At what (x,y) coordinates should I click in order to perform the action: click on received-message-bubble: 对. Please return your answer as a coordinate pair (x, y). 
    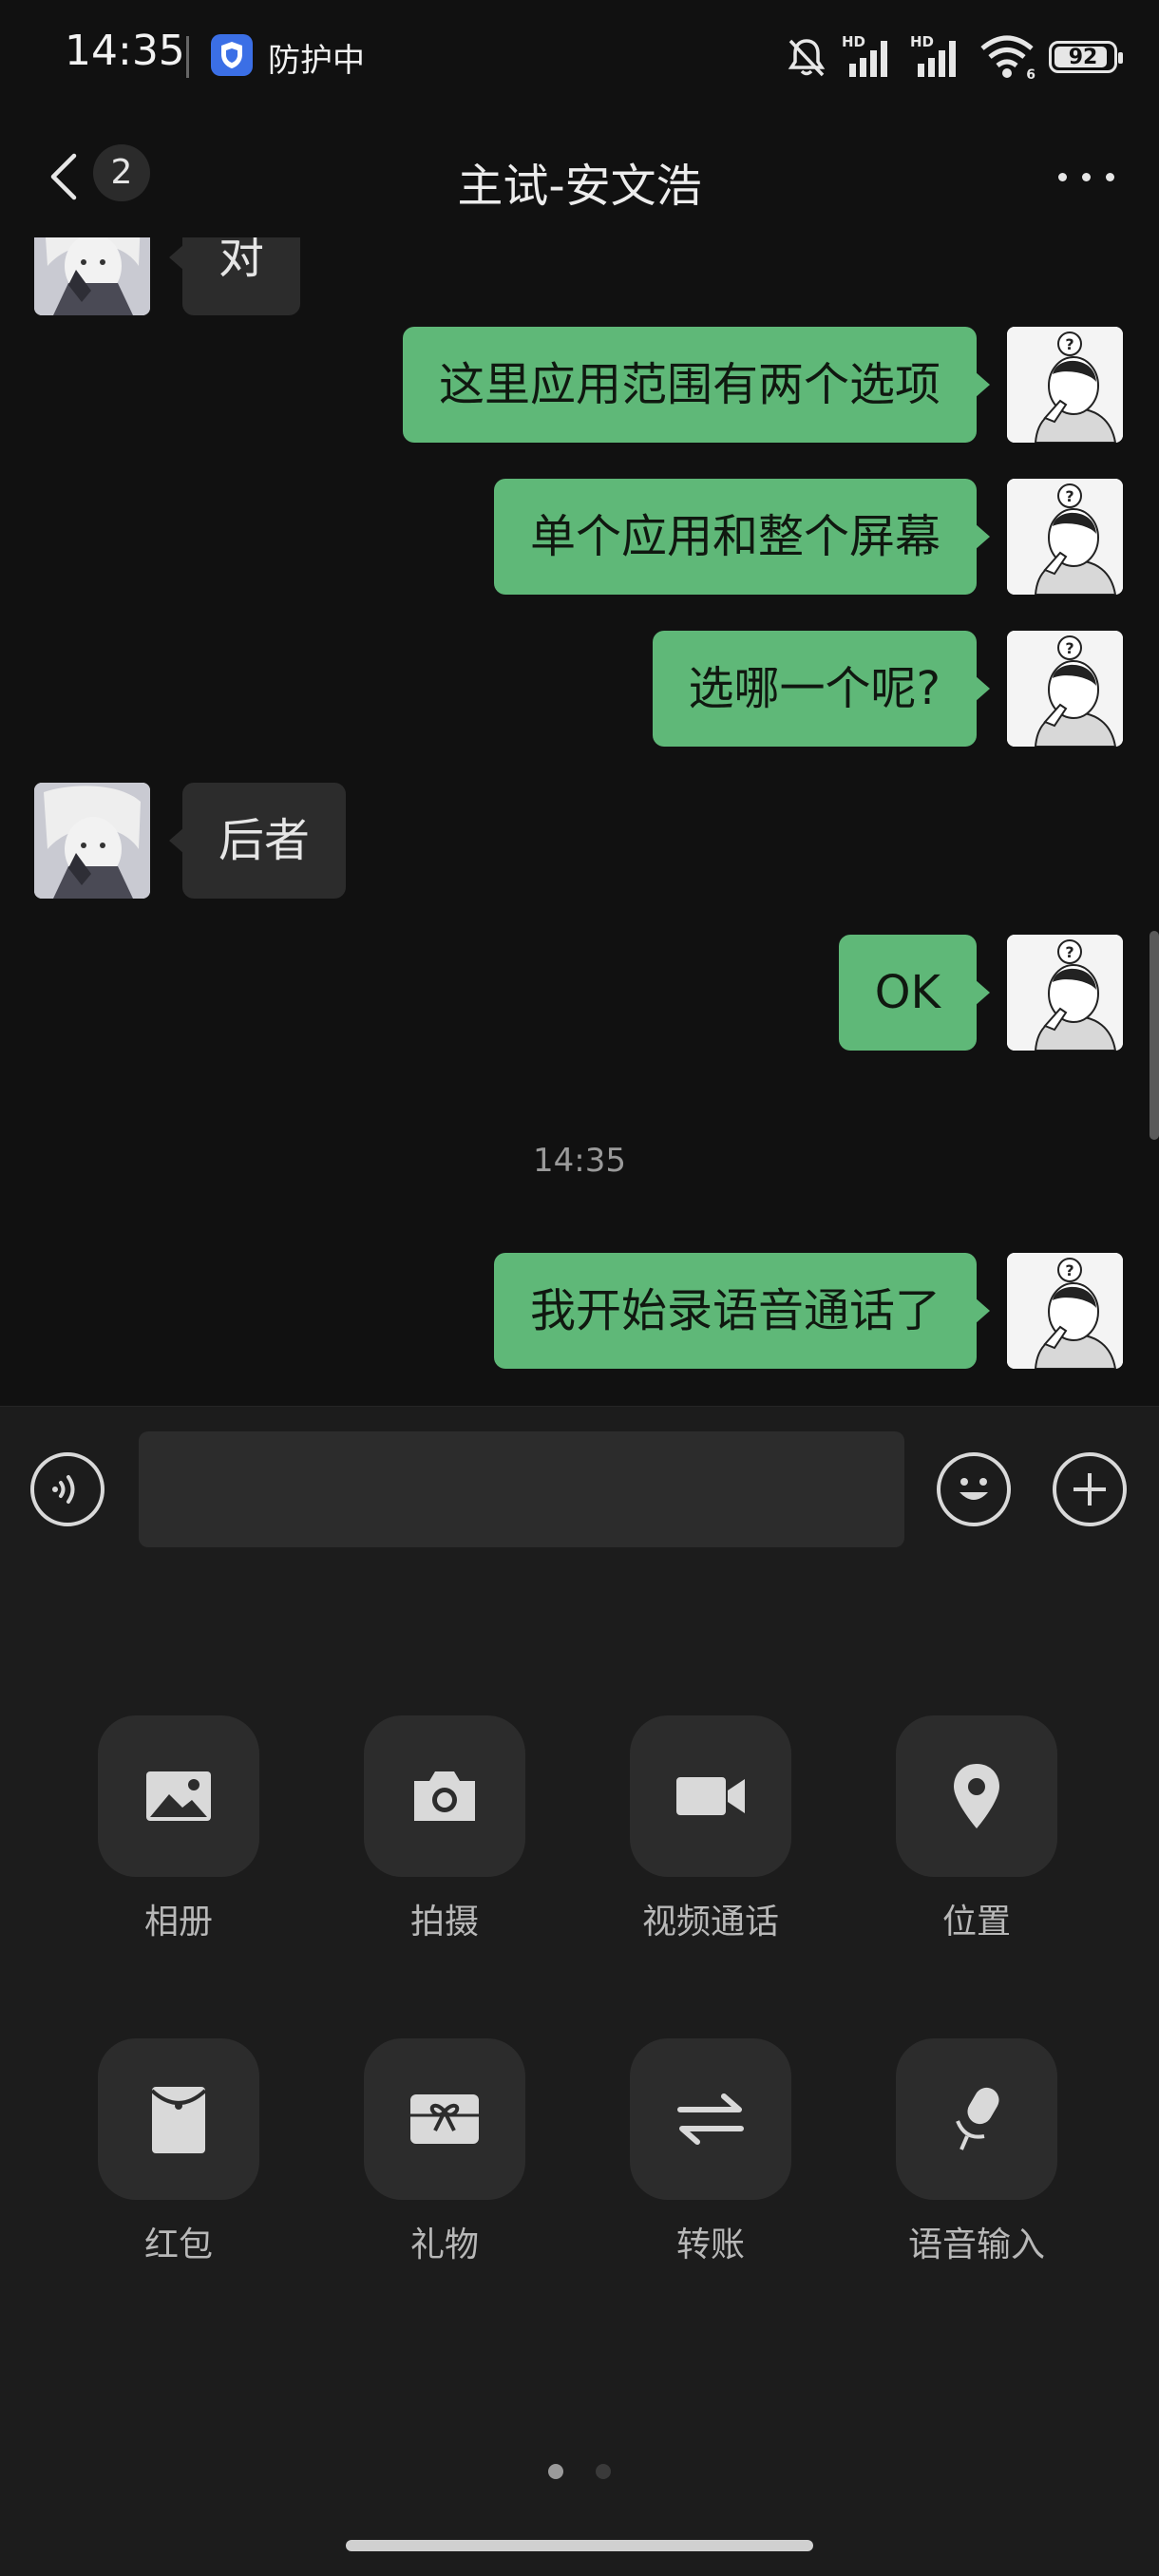
    Looking at the image, I should click on (234, 276).